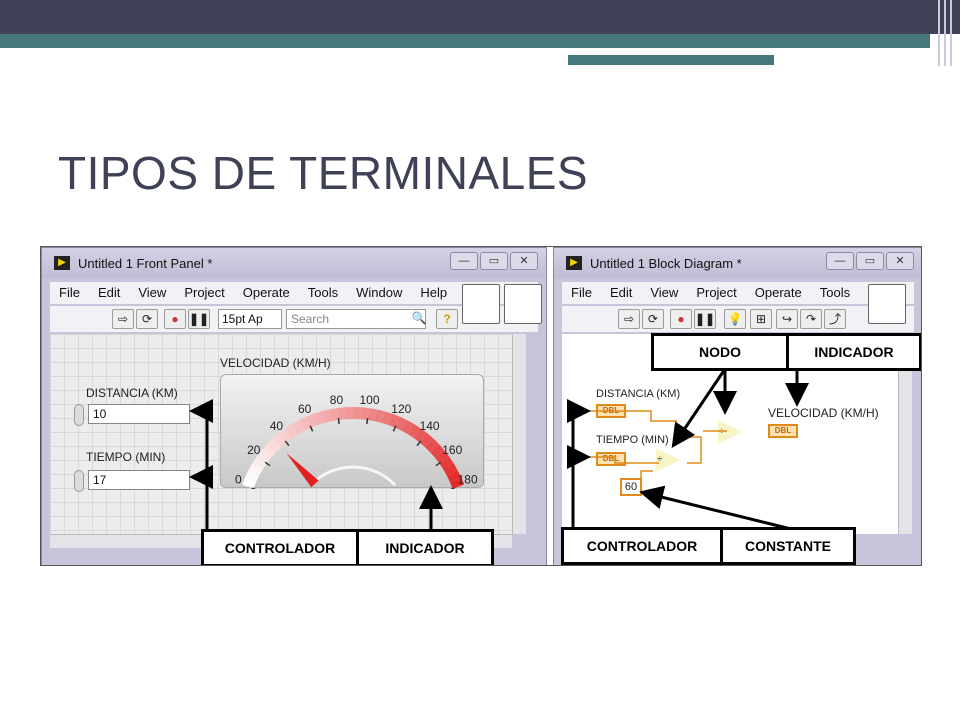  I want to click on gauge-tick-label: 120, so click(401, 409).